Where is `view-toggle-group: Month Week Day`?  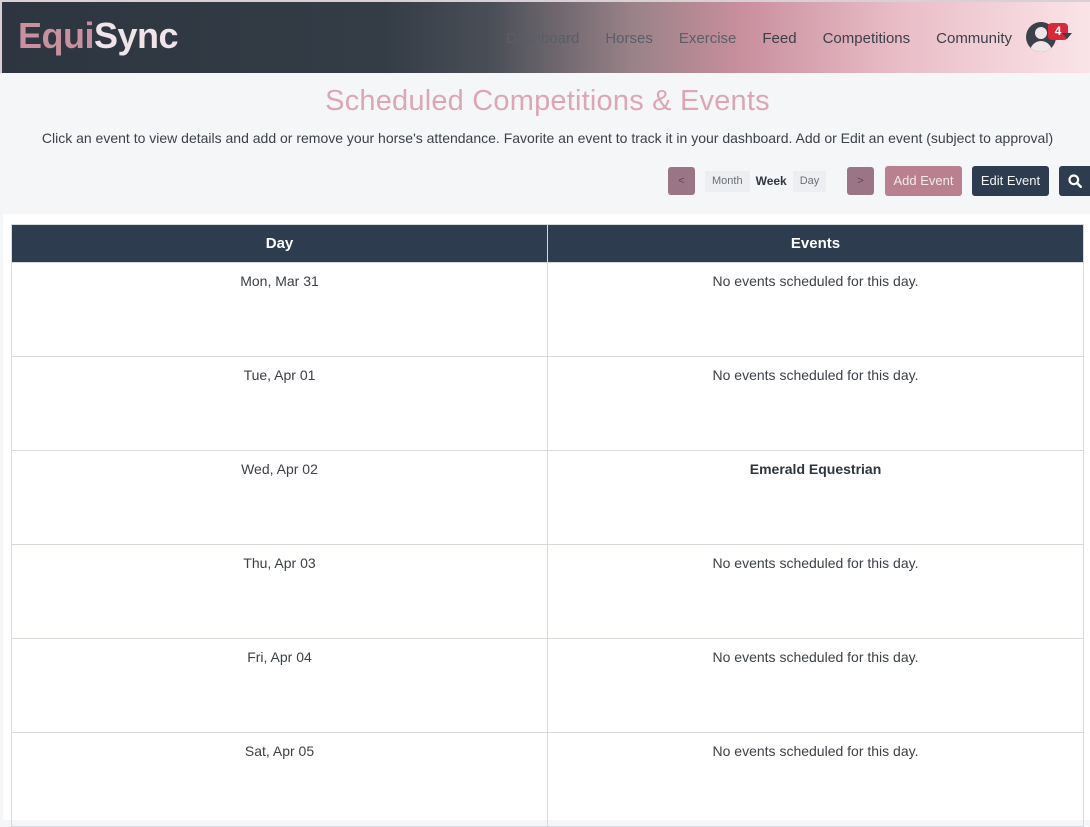 view-toggle-group: Month Week Day is located at coordinates (766, 181).